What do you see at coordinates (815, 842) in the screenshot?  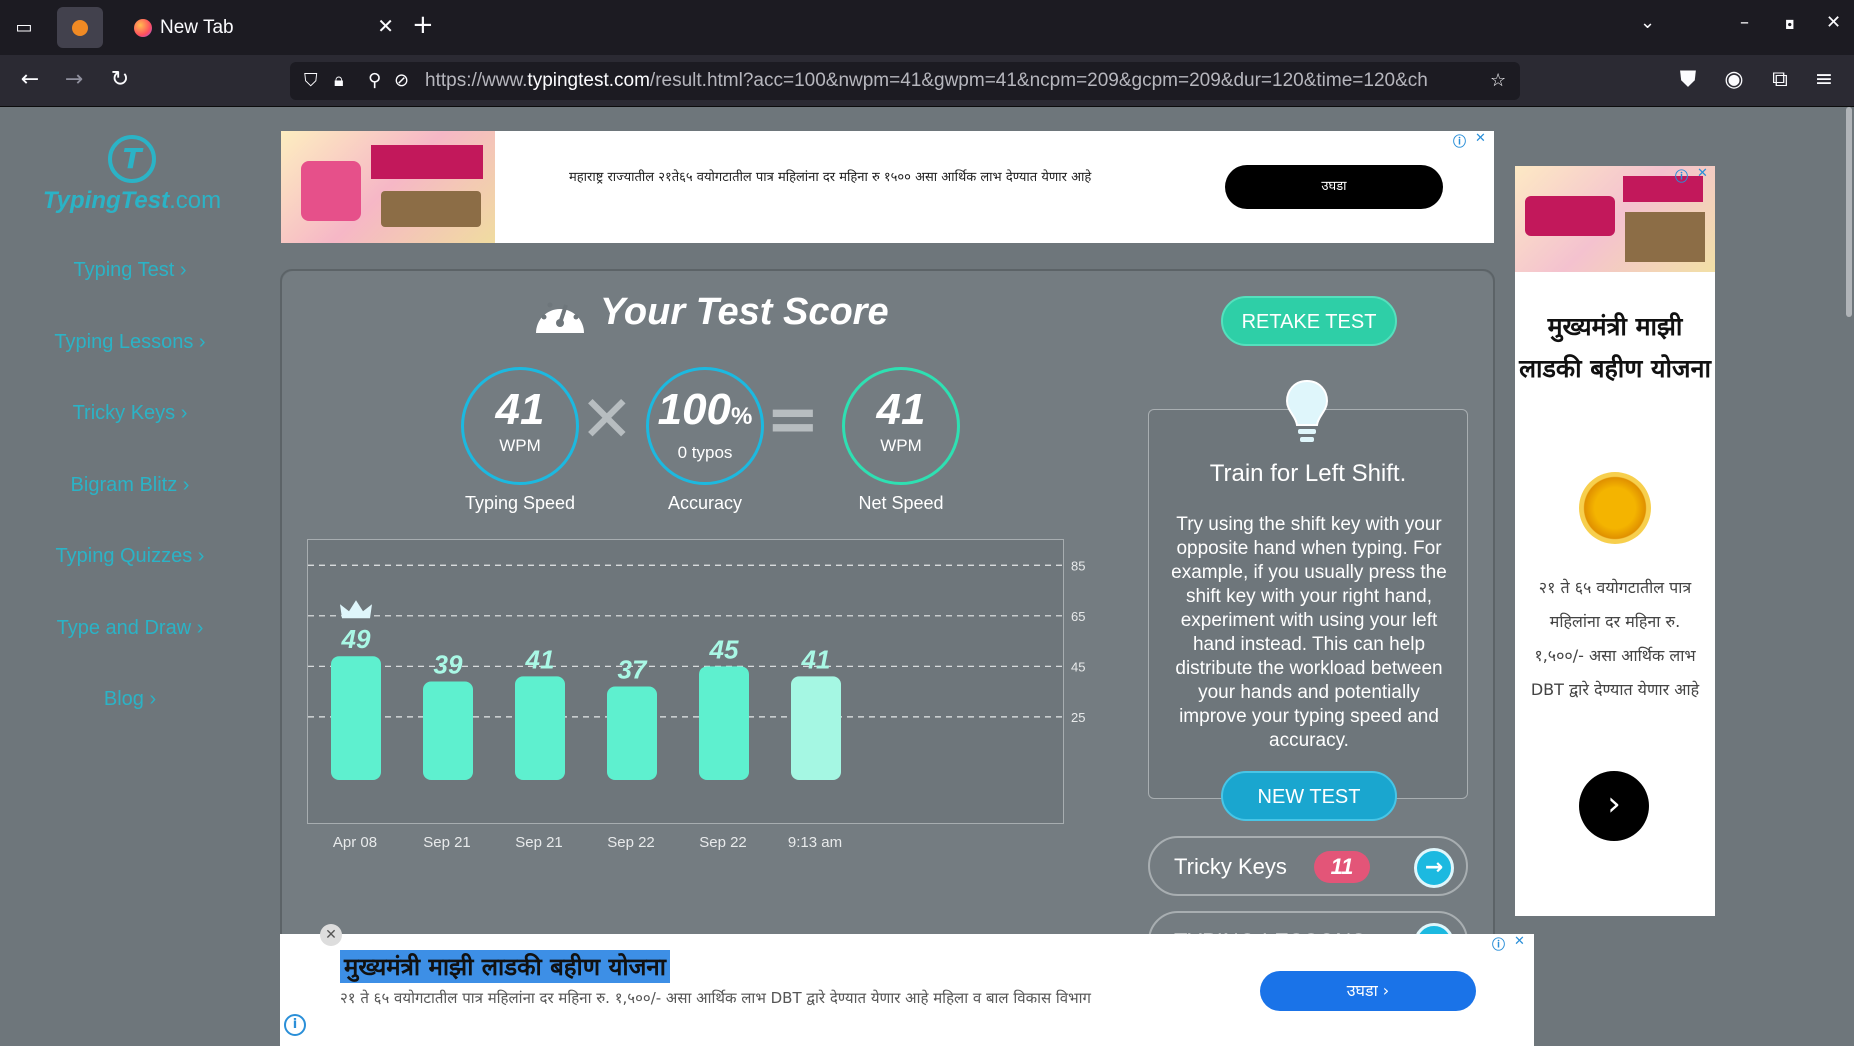 I see `x-tick-label: 9:13 am` at bounding box center [815, 842].